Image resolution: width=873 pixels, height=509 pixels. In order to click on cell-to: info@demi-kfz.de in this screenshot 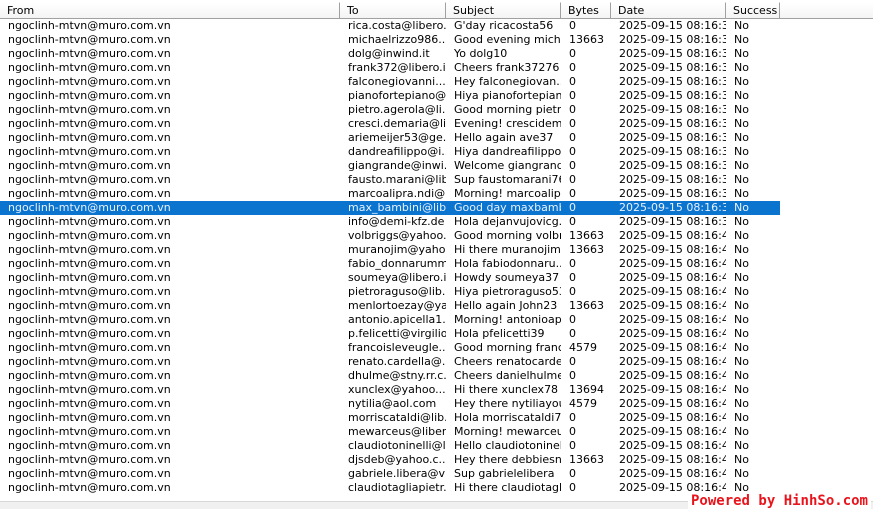, I will do `click(396, 221)`.